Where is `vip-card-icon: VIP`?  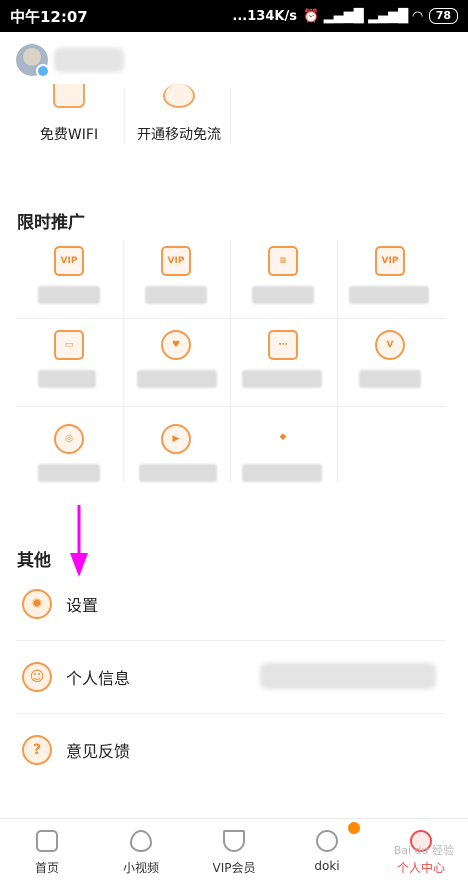 vip-card-icon: VIP is located at coordinates (176, 261).